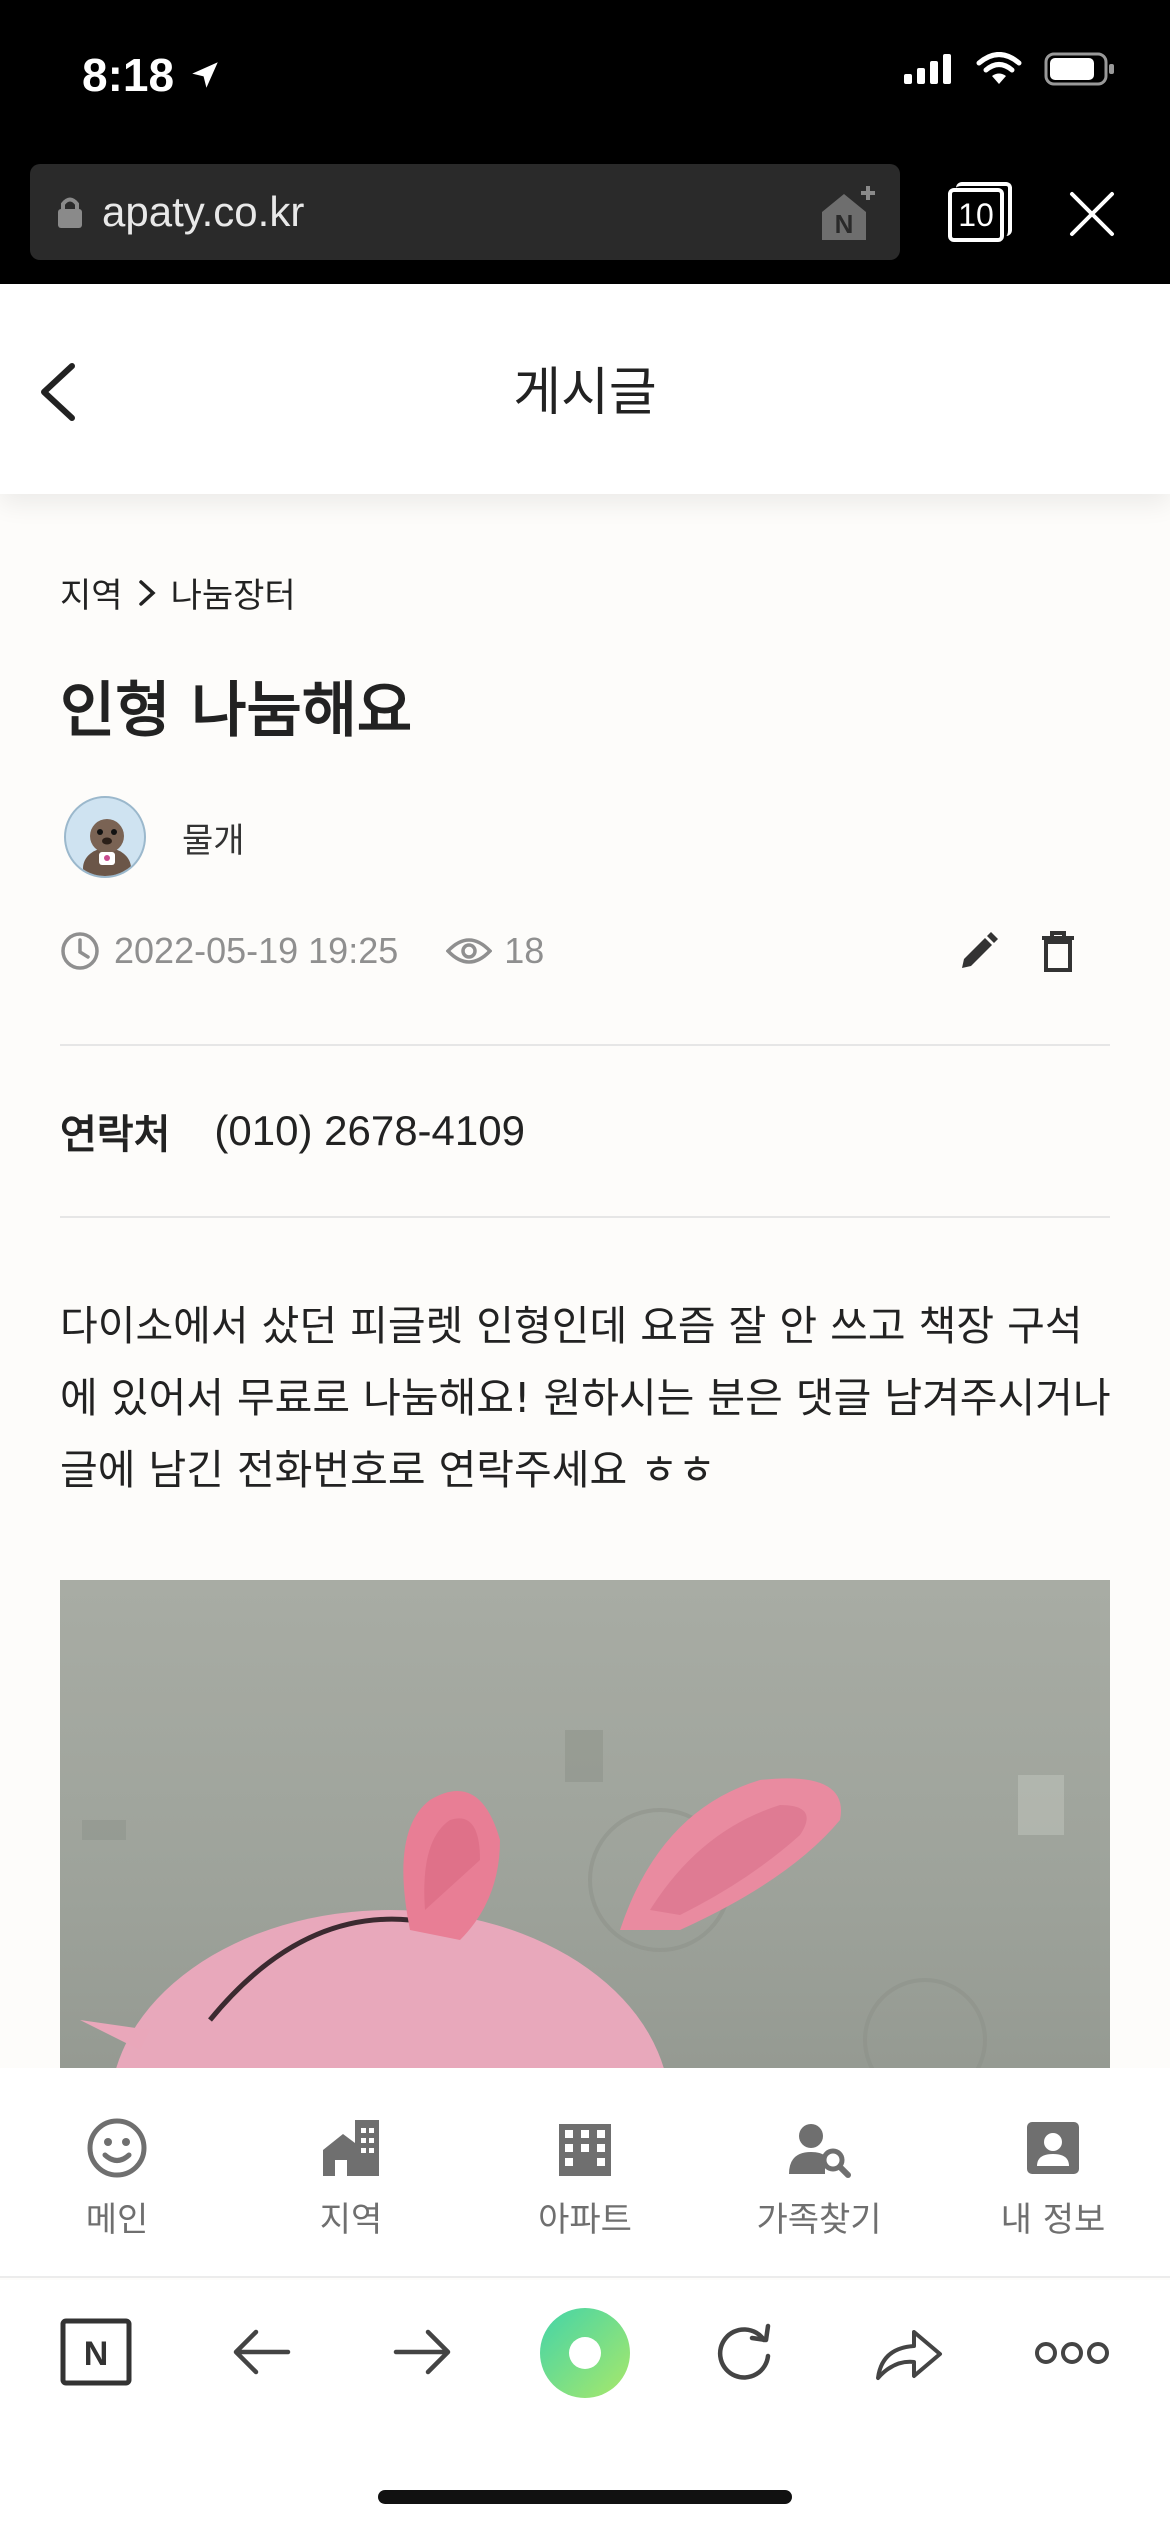  Describe the element at coordinates (107, 847) in the screenshot. I see `seal-avatar-icon` at that location.